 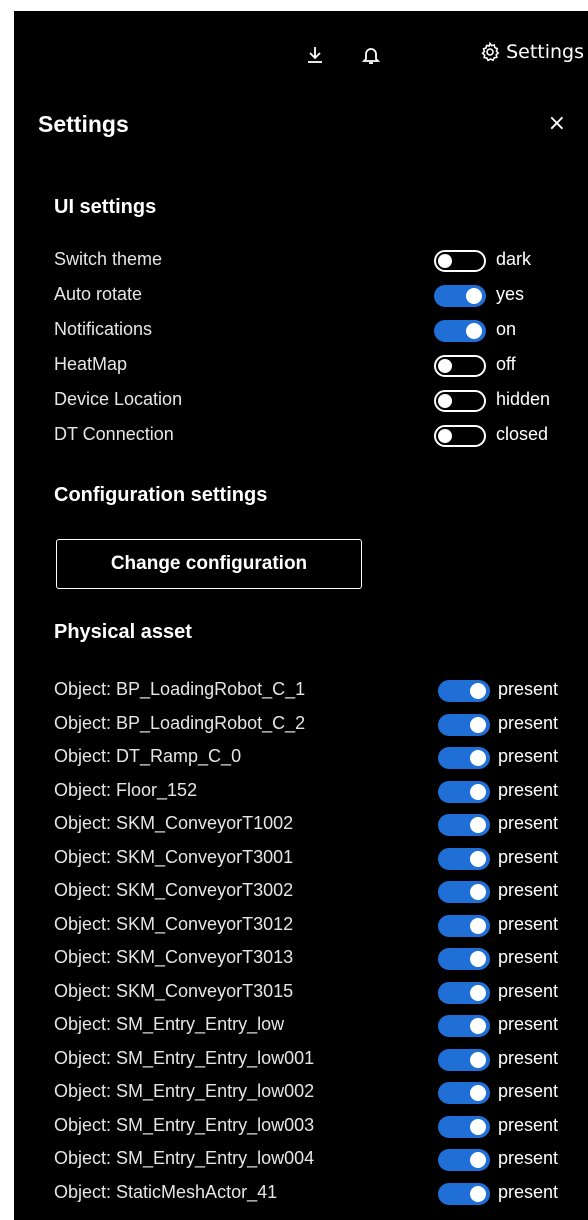 I want to click on asset-row: Object: SM_Entry_Entry_low003 present, so click(x=321, y=1127).